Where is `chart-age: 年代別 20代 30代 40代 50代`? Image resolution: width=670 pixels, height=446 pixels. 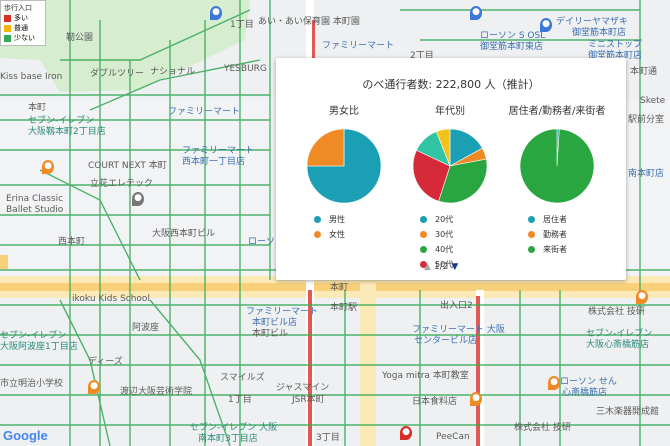 chart-age: 年代別 20代 30代 40代 50代 is located at coordinates (450, 187).